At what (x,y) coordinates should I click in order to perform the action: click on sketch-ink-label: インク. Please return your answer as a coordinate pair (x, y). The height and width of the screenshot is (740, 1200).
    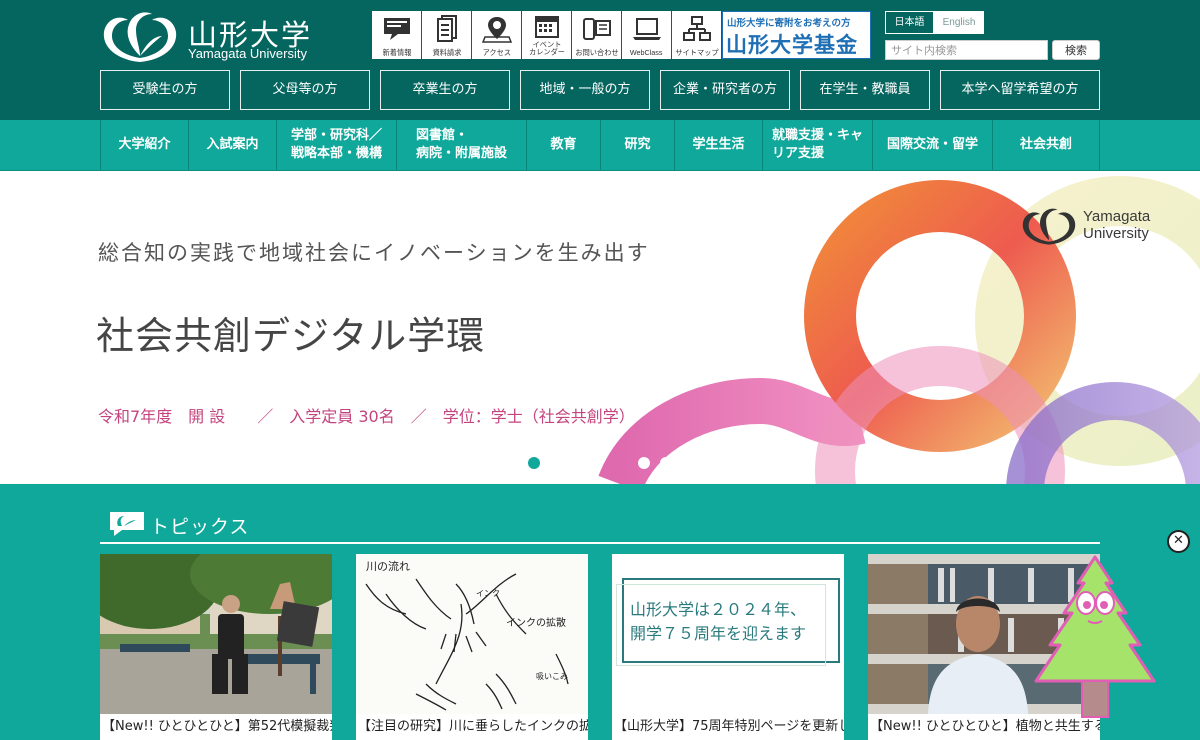
    Looking at the image, I should click on (488, 593).